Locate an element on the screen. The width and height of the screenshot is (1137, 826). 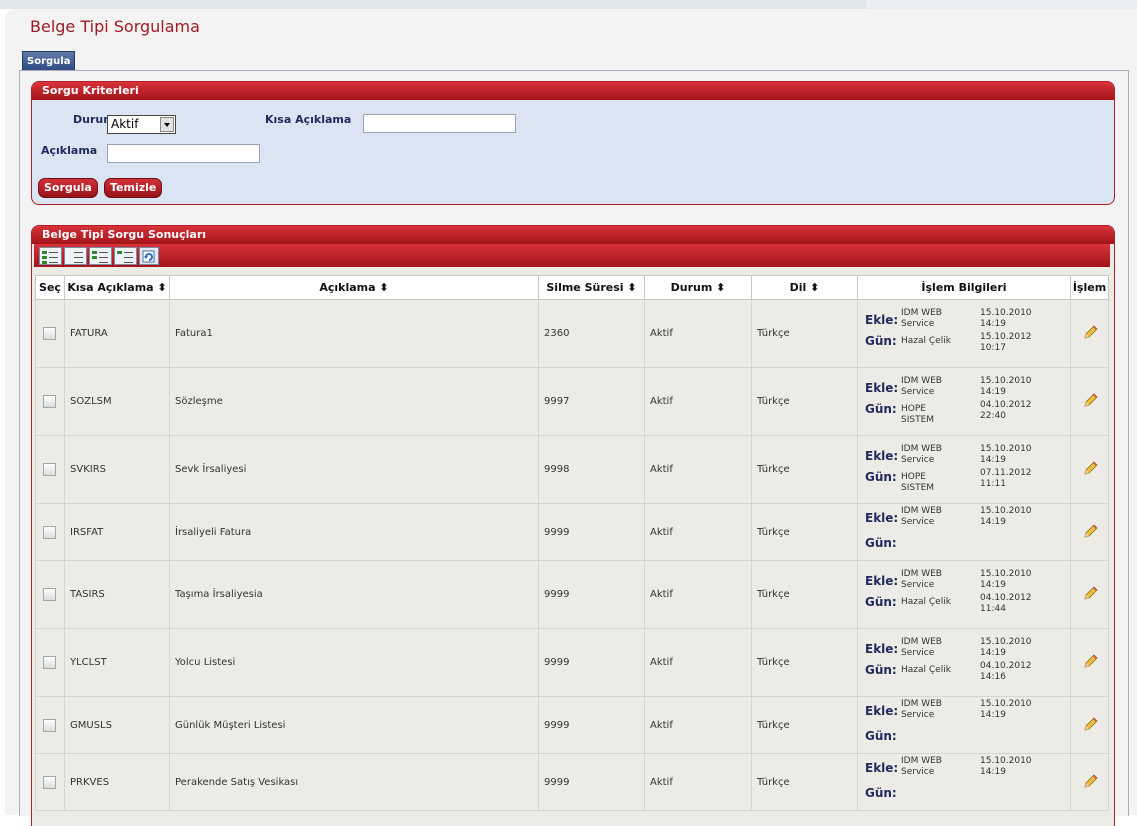
gun-date: 04.10.2012 14:16 is located at coordinates (1006, 671).